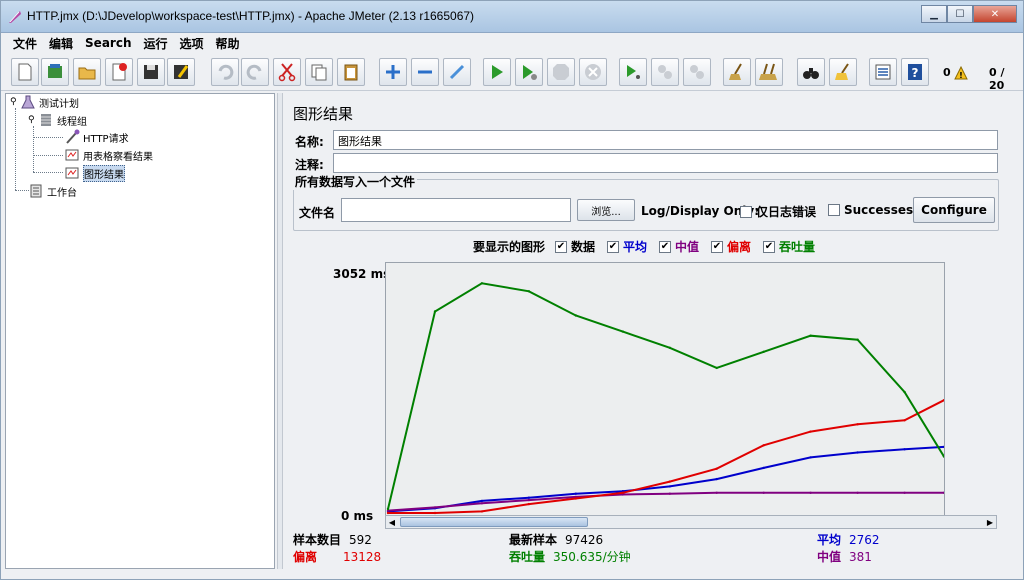 This screenshot has height=580, width=1024. What do you see at coordinates (287, 72) in the screenshot?
I see `cut-button` at bounding box center [287, 72].